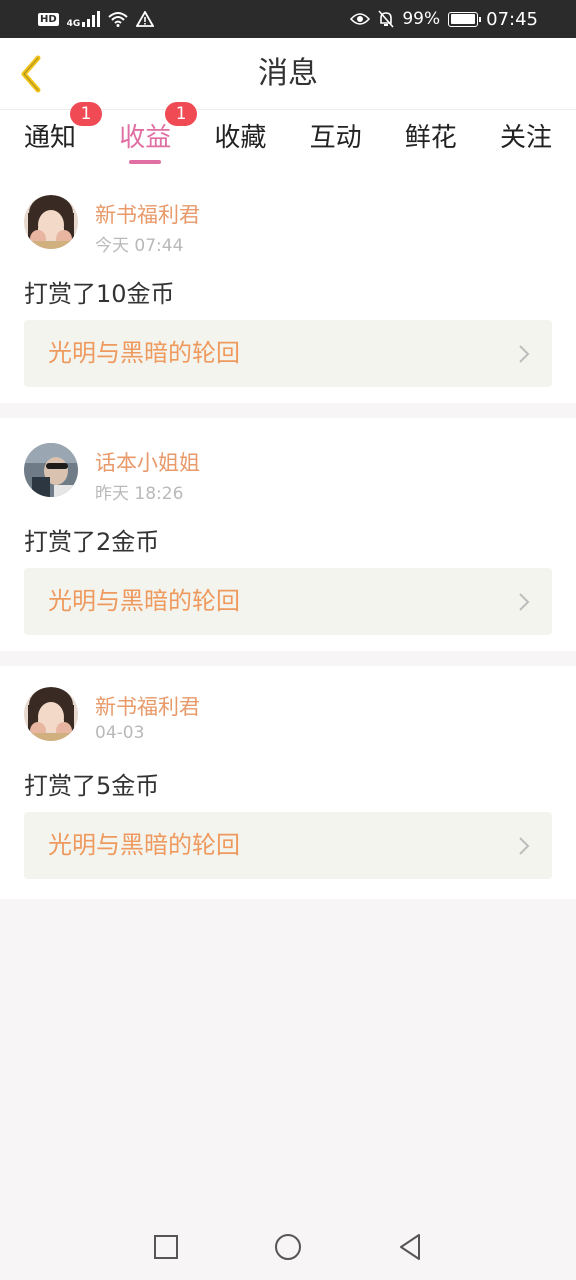  Describe the element at coordinates (48, 19) in the screenshot. I see `hd-icon: HD` at that location.